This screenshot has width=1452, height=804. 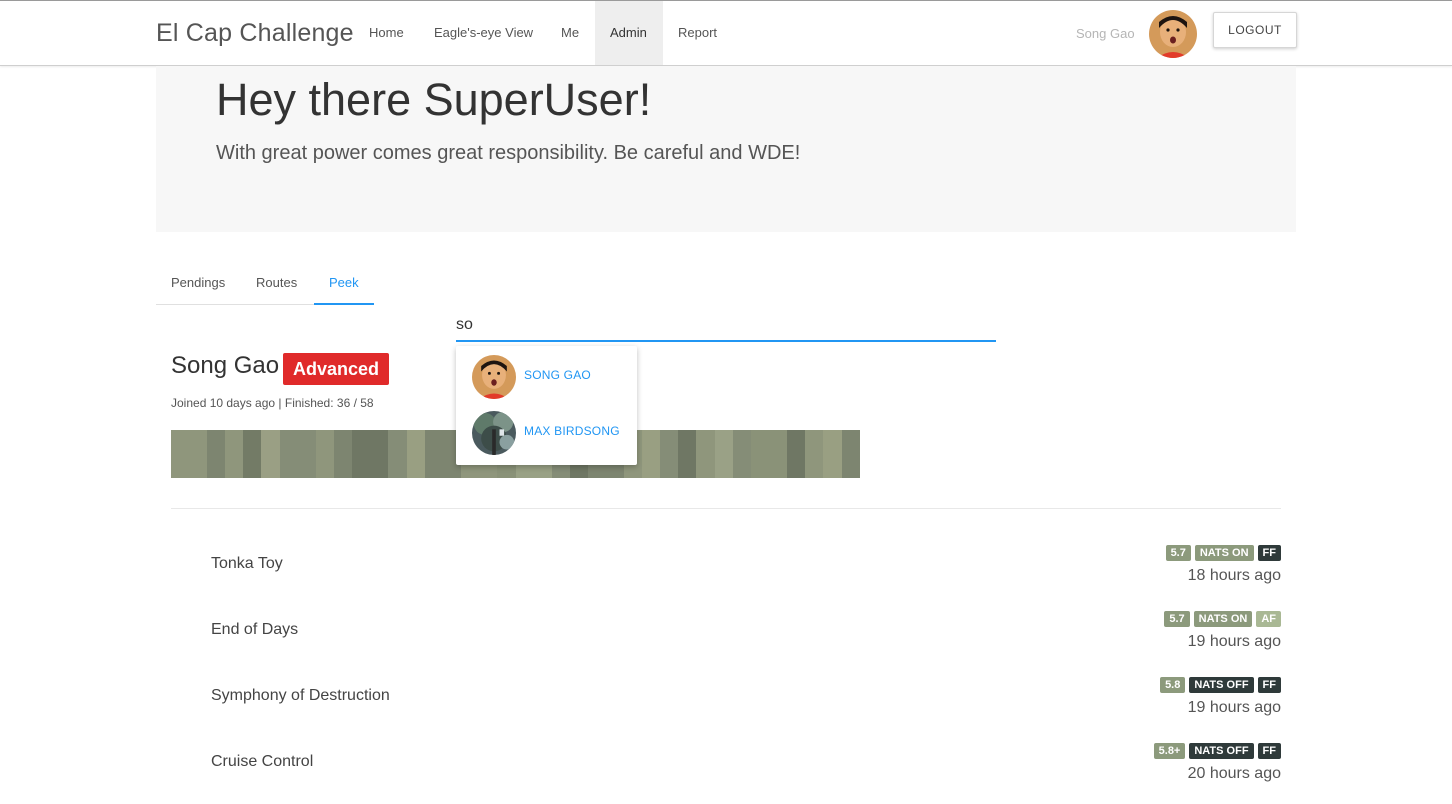 I want to click on suggestion-item: SONG GAO, so click(x=546, y=374).